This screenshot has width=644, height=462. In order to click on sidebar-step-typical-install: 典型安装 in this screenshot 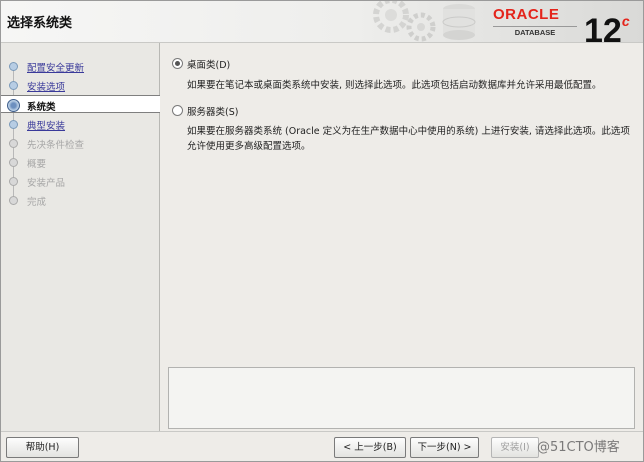, I will do `click(80, 124)`.